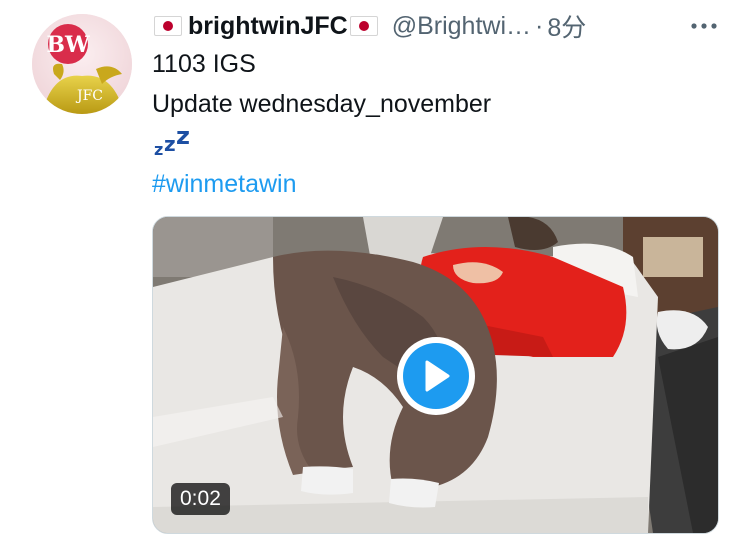 The height and width of the screenshot is (546, 750). What do you see at coordinates (322, 104) in the screenshot?
I see `tweet-text-line-2: Update wednesday_november` at bounding box center [322, 104].